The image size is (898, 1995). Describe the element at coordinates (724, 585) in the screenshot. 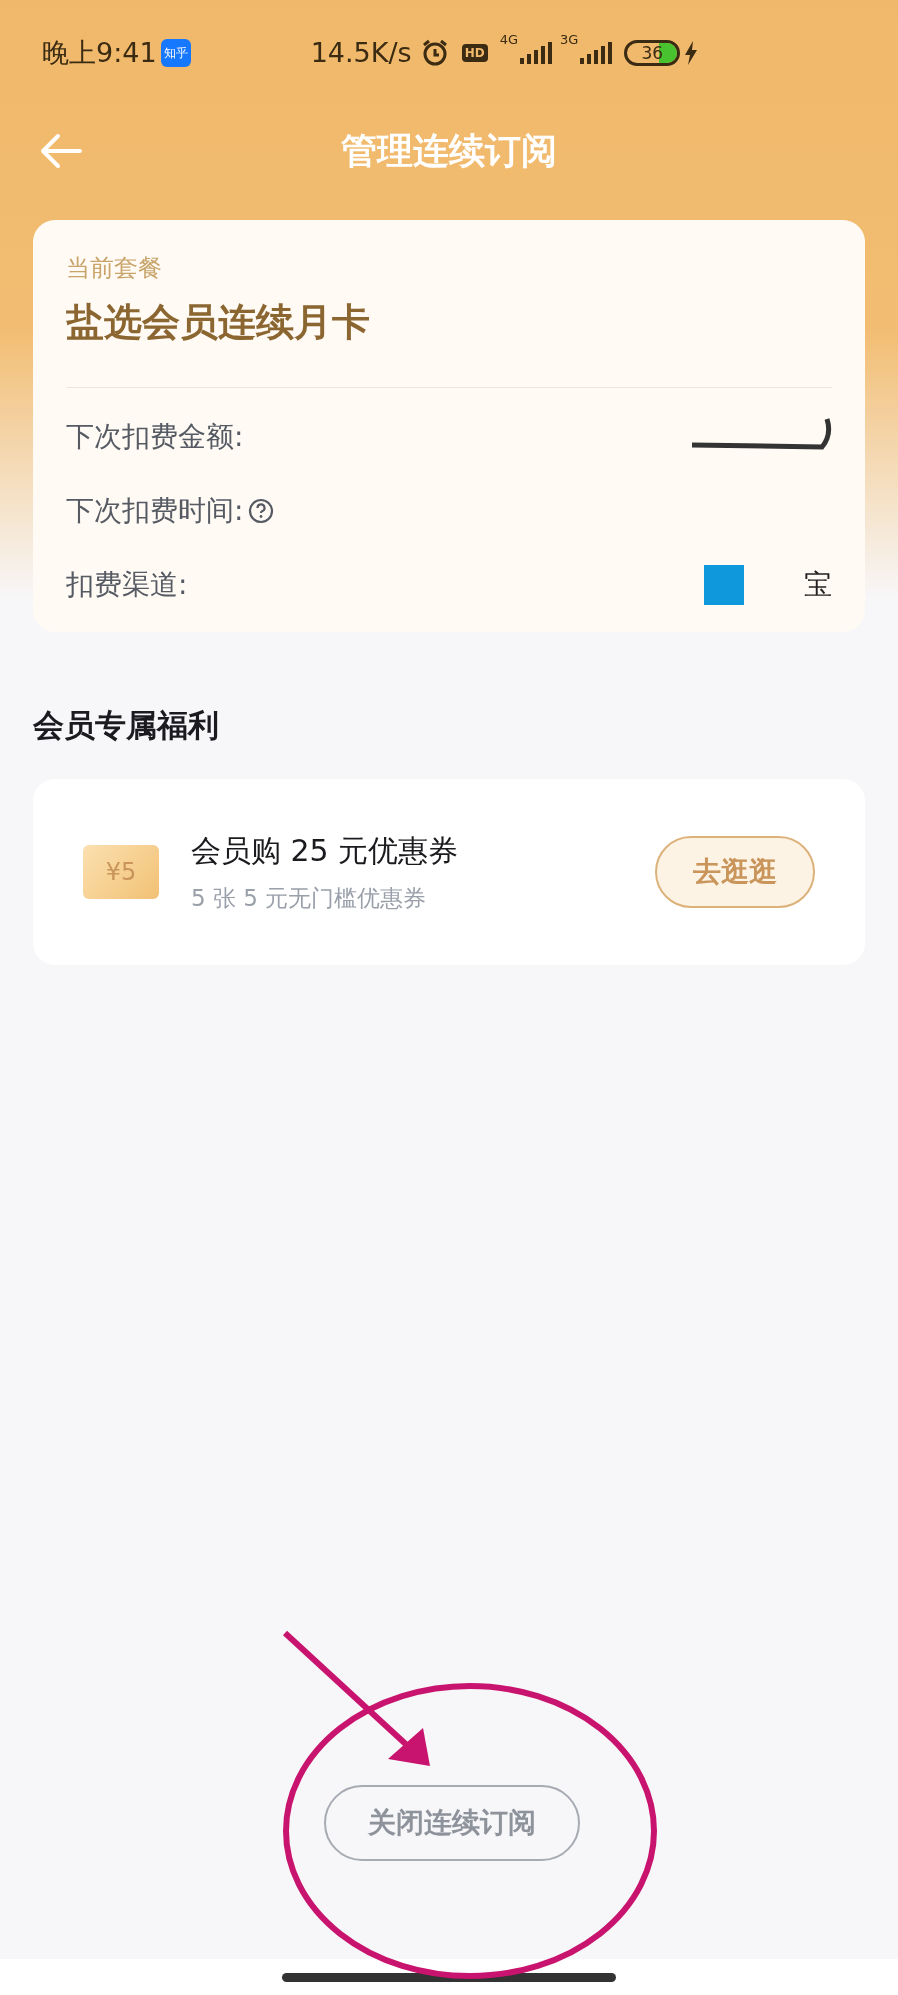

I see `payment-icon` at that location.